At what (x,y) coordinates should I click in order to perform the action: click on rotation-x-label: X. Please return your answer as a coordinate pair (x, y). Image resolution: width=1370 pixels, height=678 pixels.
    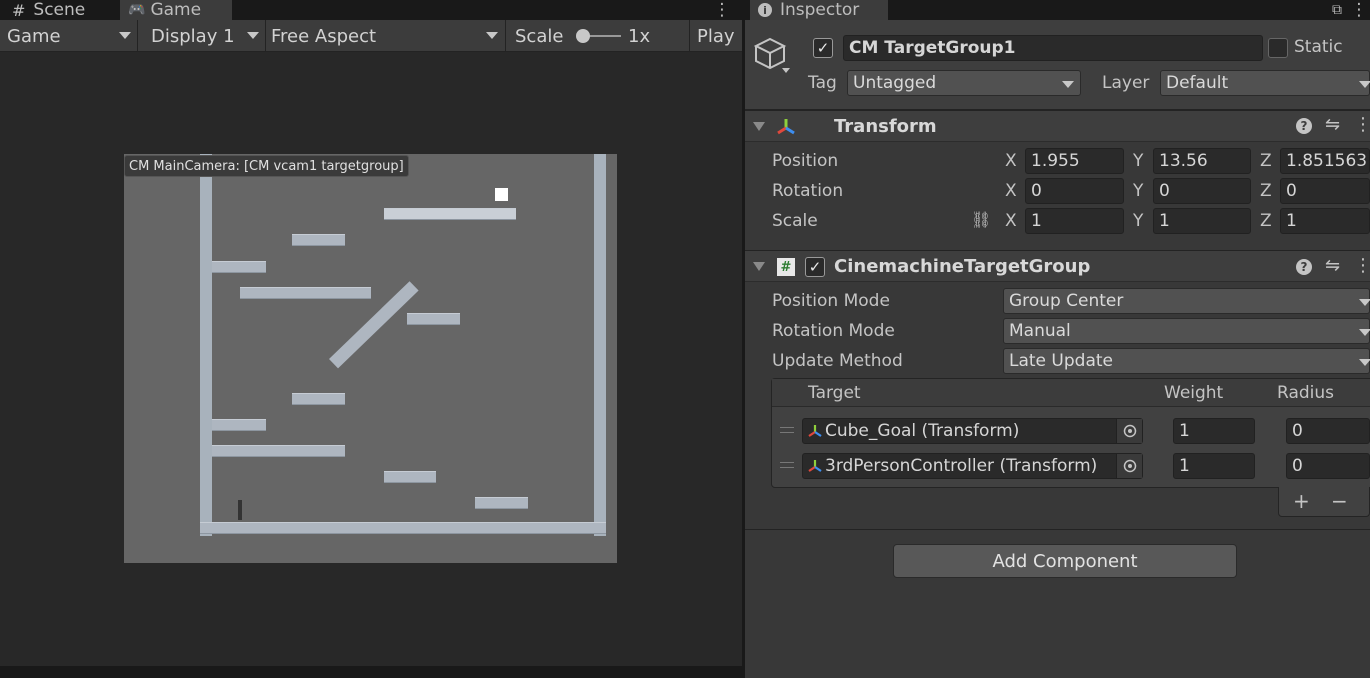
    Looking at the image, I should click on (1011, 191).